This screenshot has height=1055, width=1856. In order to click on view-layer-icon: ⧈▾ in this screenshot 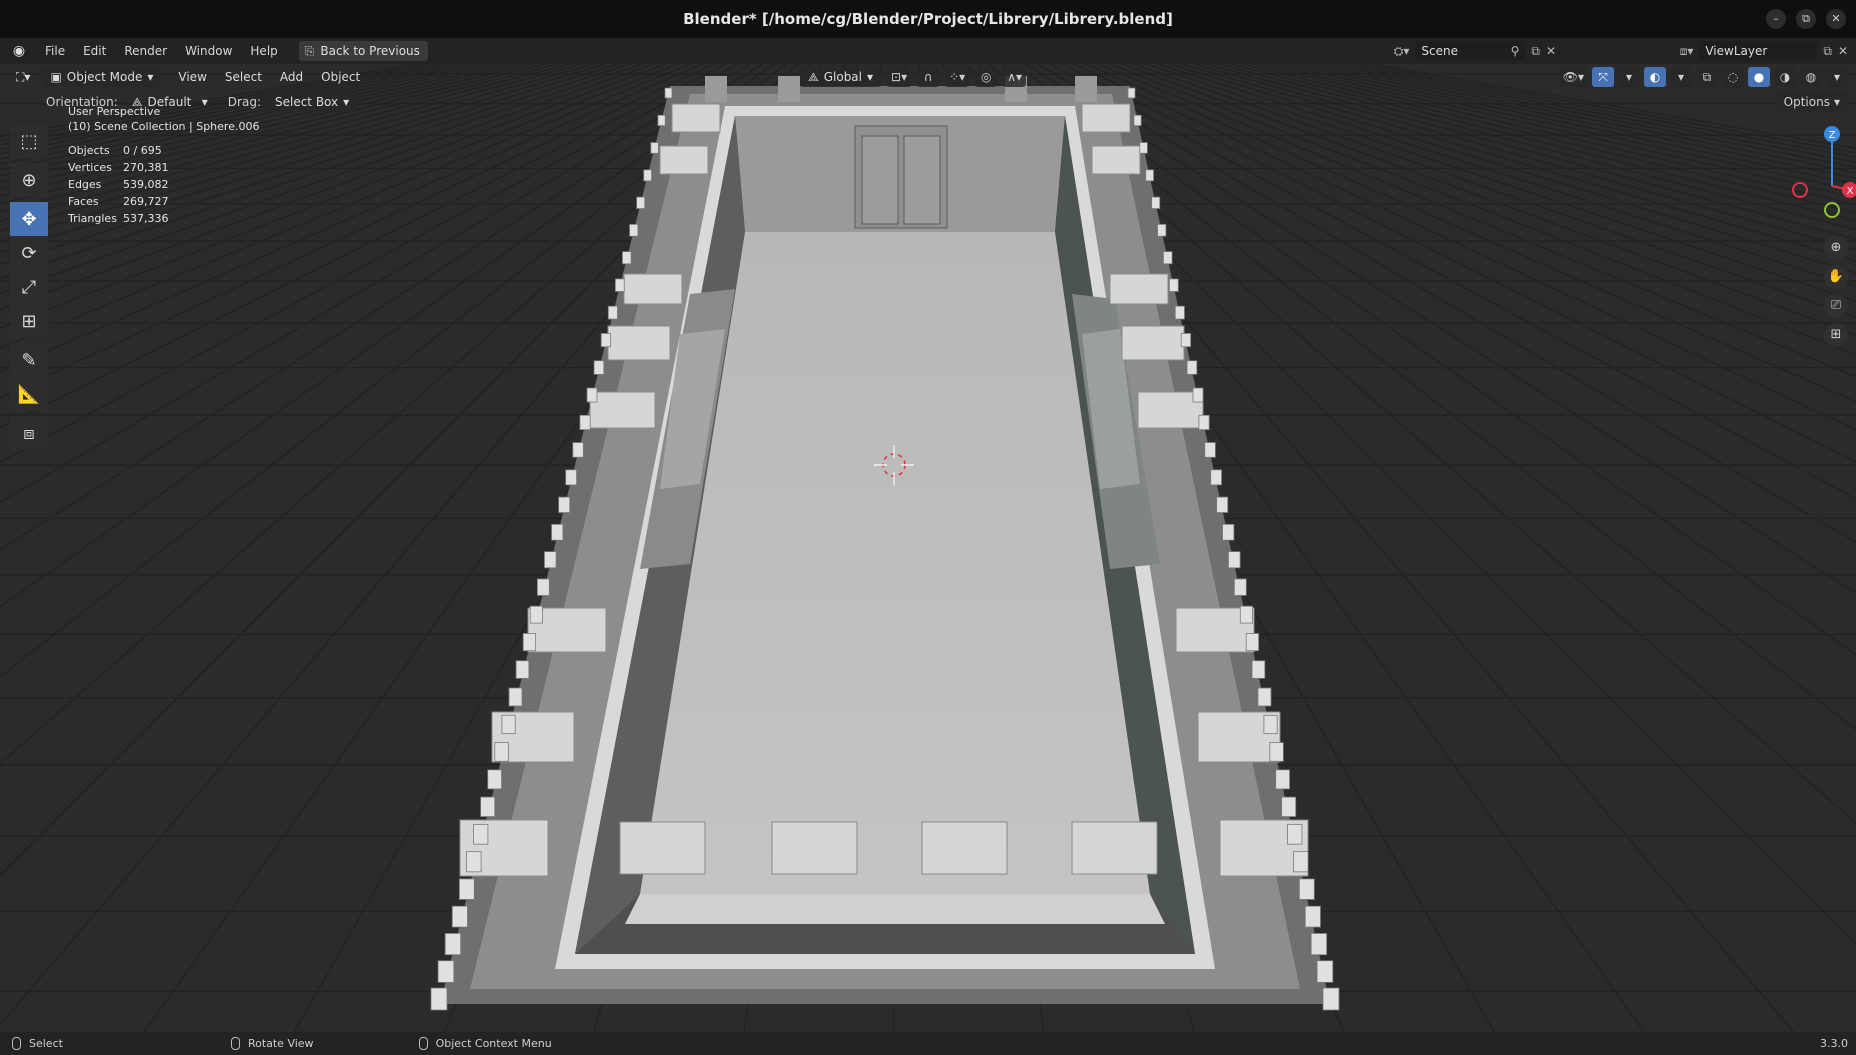, I will do `click(1687, 51)`.